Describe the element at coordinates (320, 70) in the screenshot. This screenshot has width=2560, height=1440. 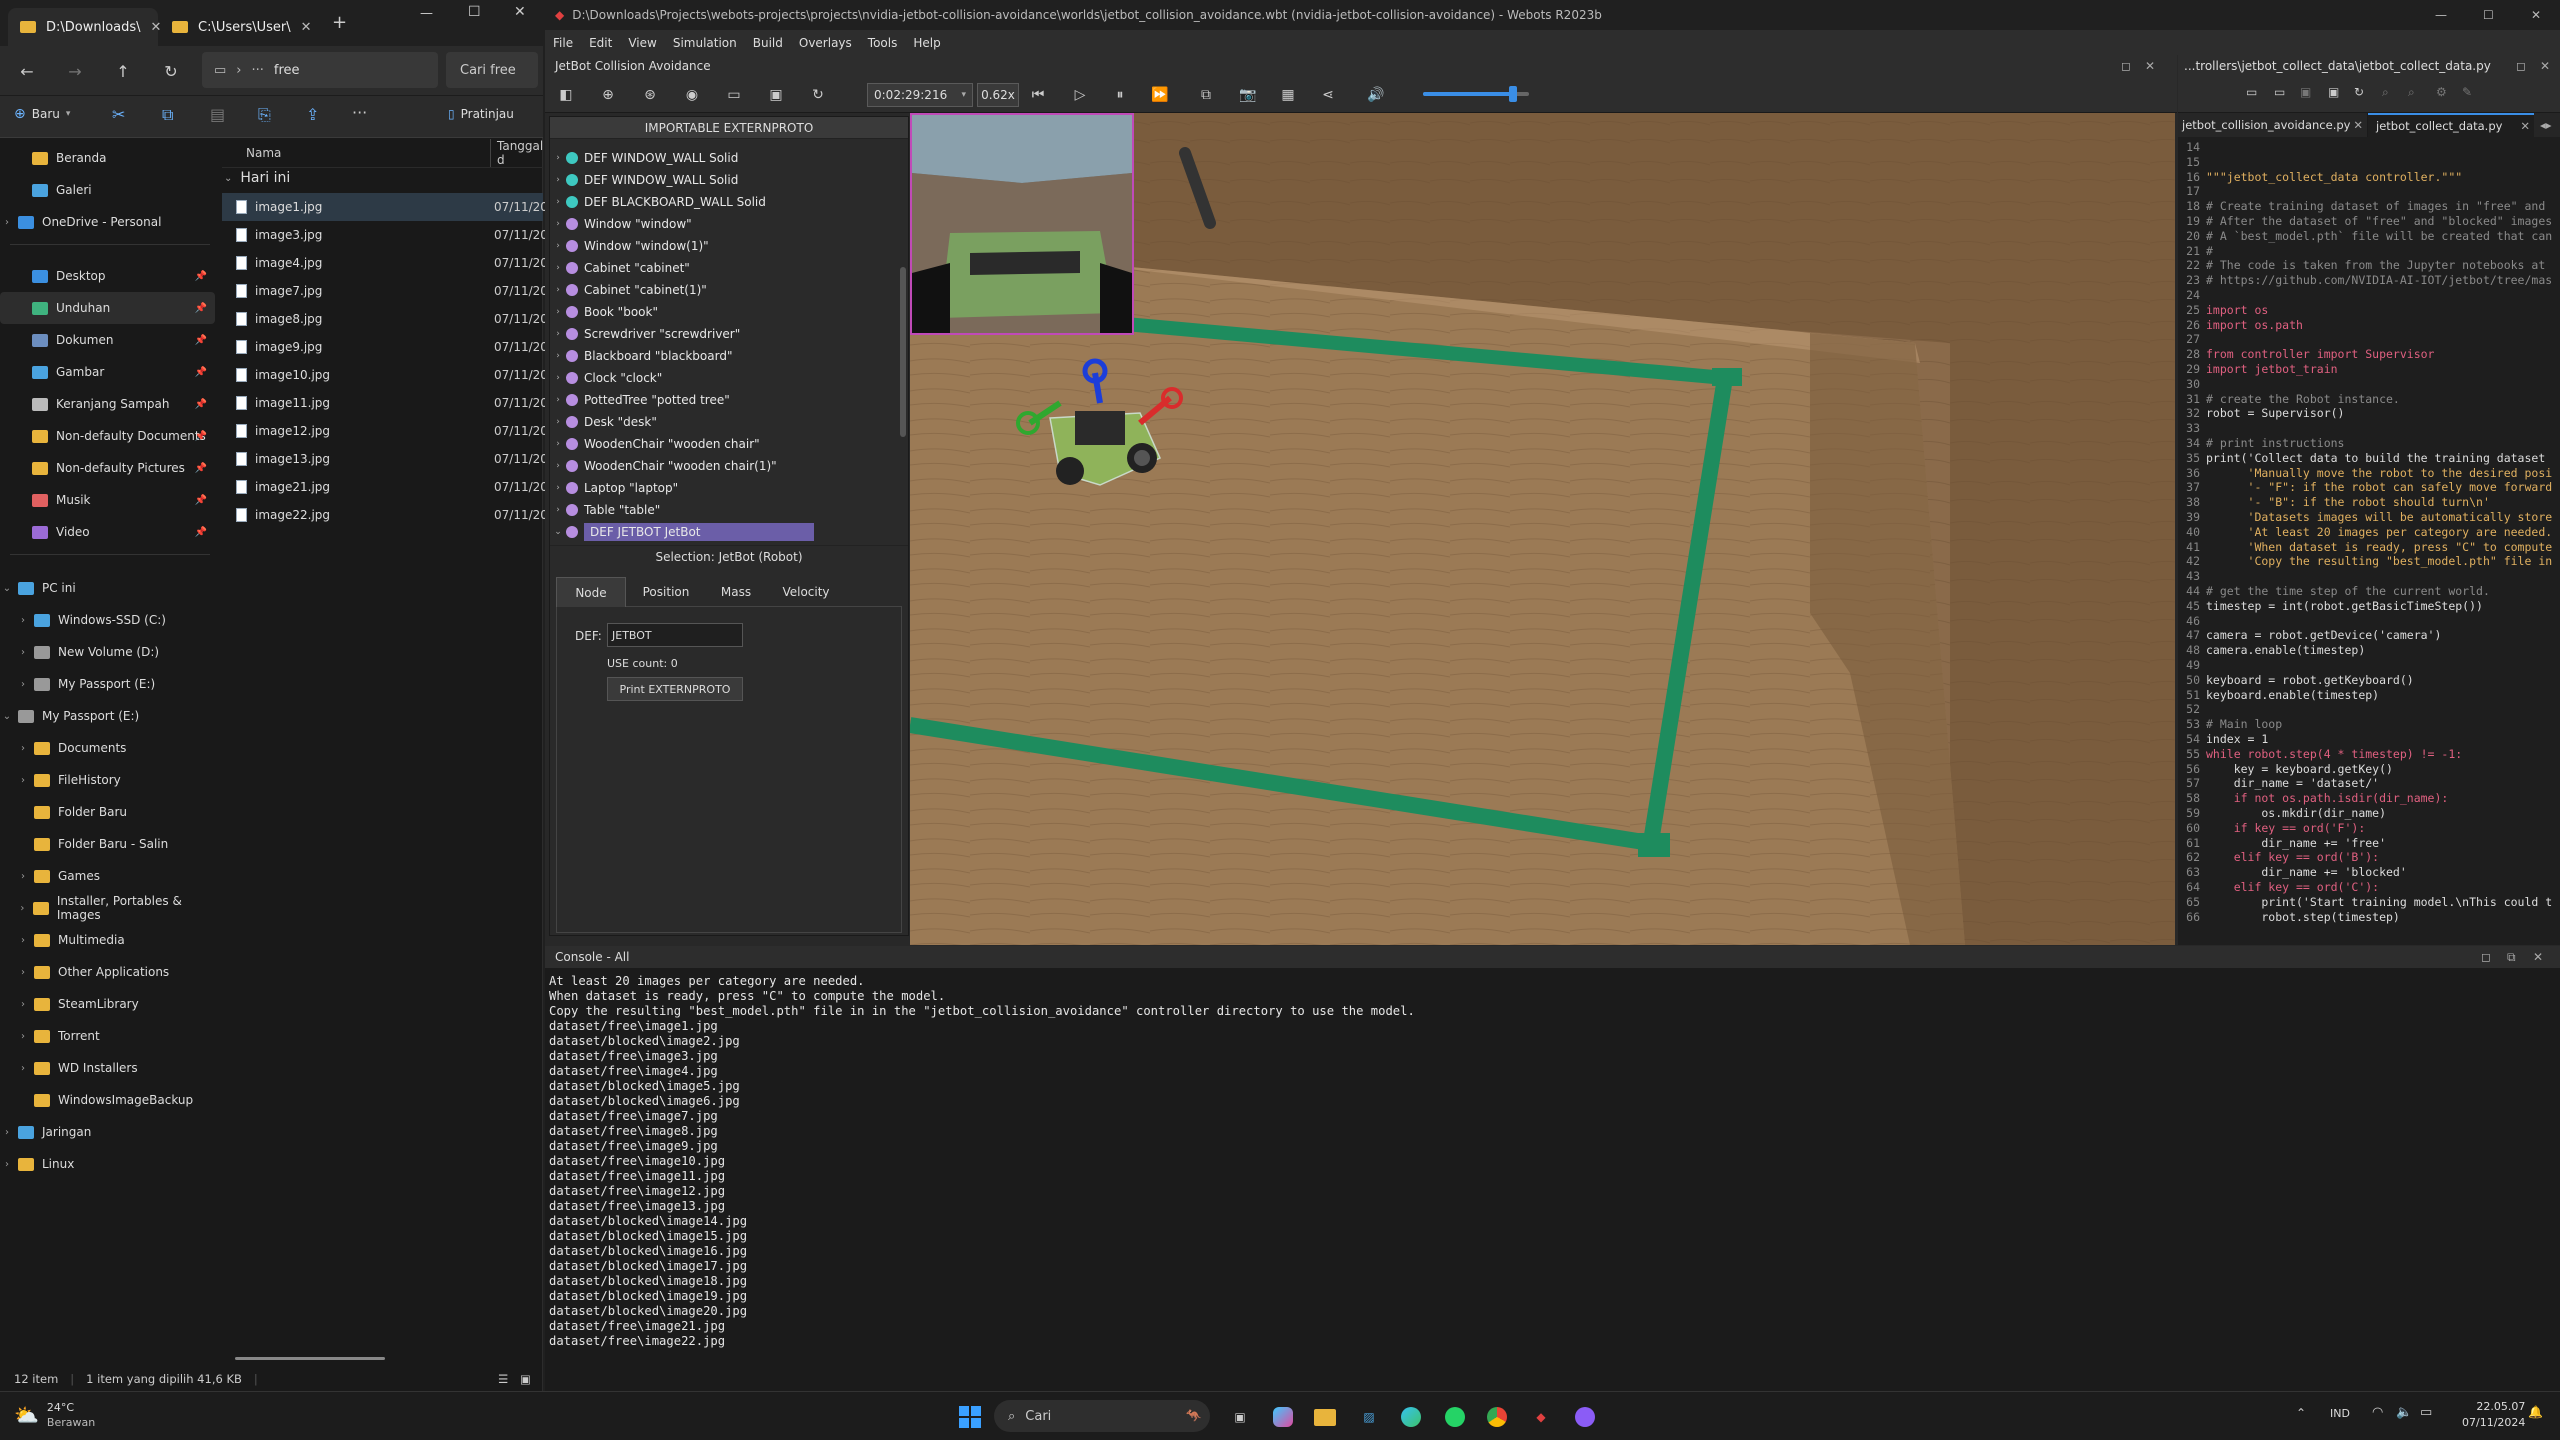
I see `path-box: ▭ › ··· free` at that location.